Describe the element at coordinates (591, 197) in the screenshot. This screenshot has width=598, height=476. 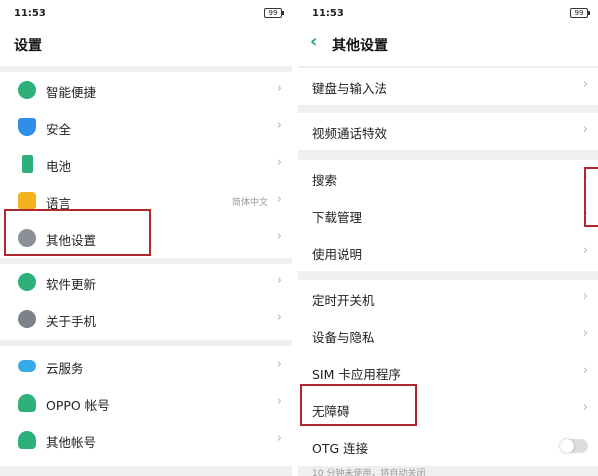
I see `highlight-box-partial` at that location.